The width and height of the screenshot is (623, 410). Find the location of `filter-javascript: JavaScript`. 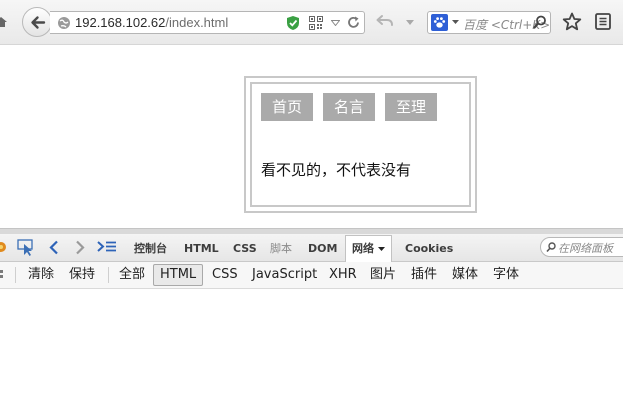

filter-javascript: JavaScript is located at coordinates (284, 275).